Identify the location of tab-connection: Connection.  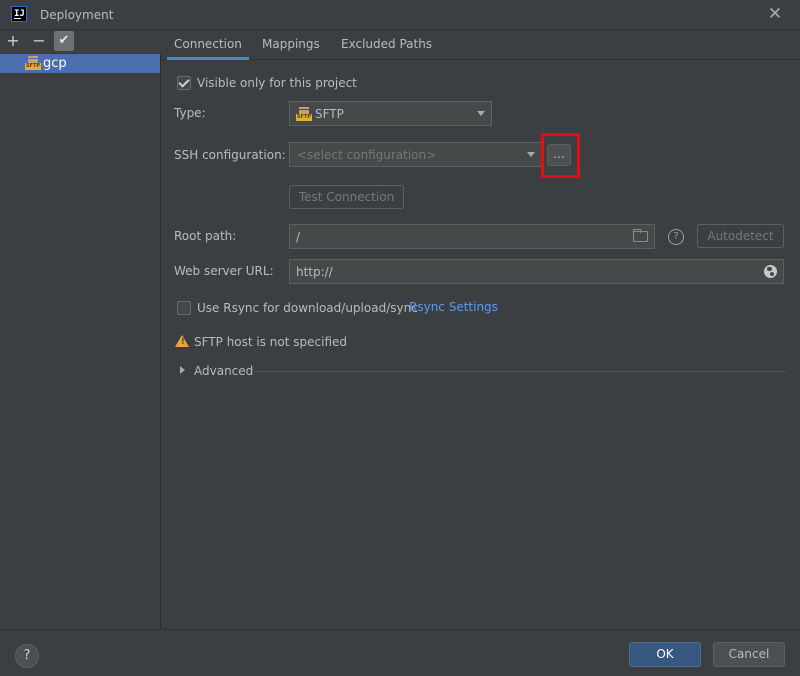
(208, 44).